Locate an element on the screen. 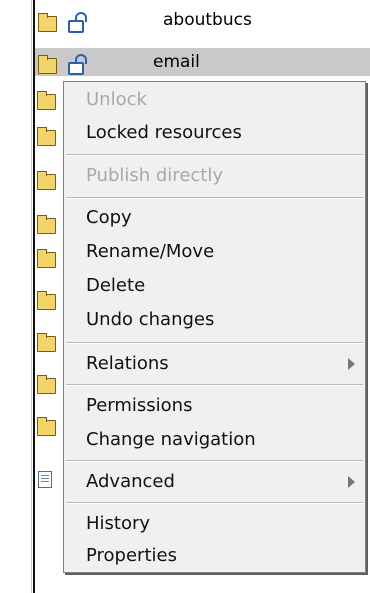 Image resolution: width=370 pixels, height=593 pixels. menu-item-locked-resources: Locked resources is located at coordinates (214, 133).